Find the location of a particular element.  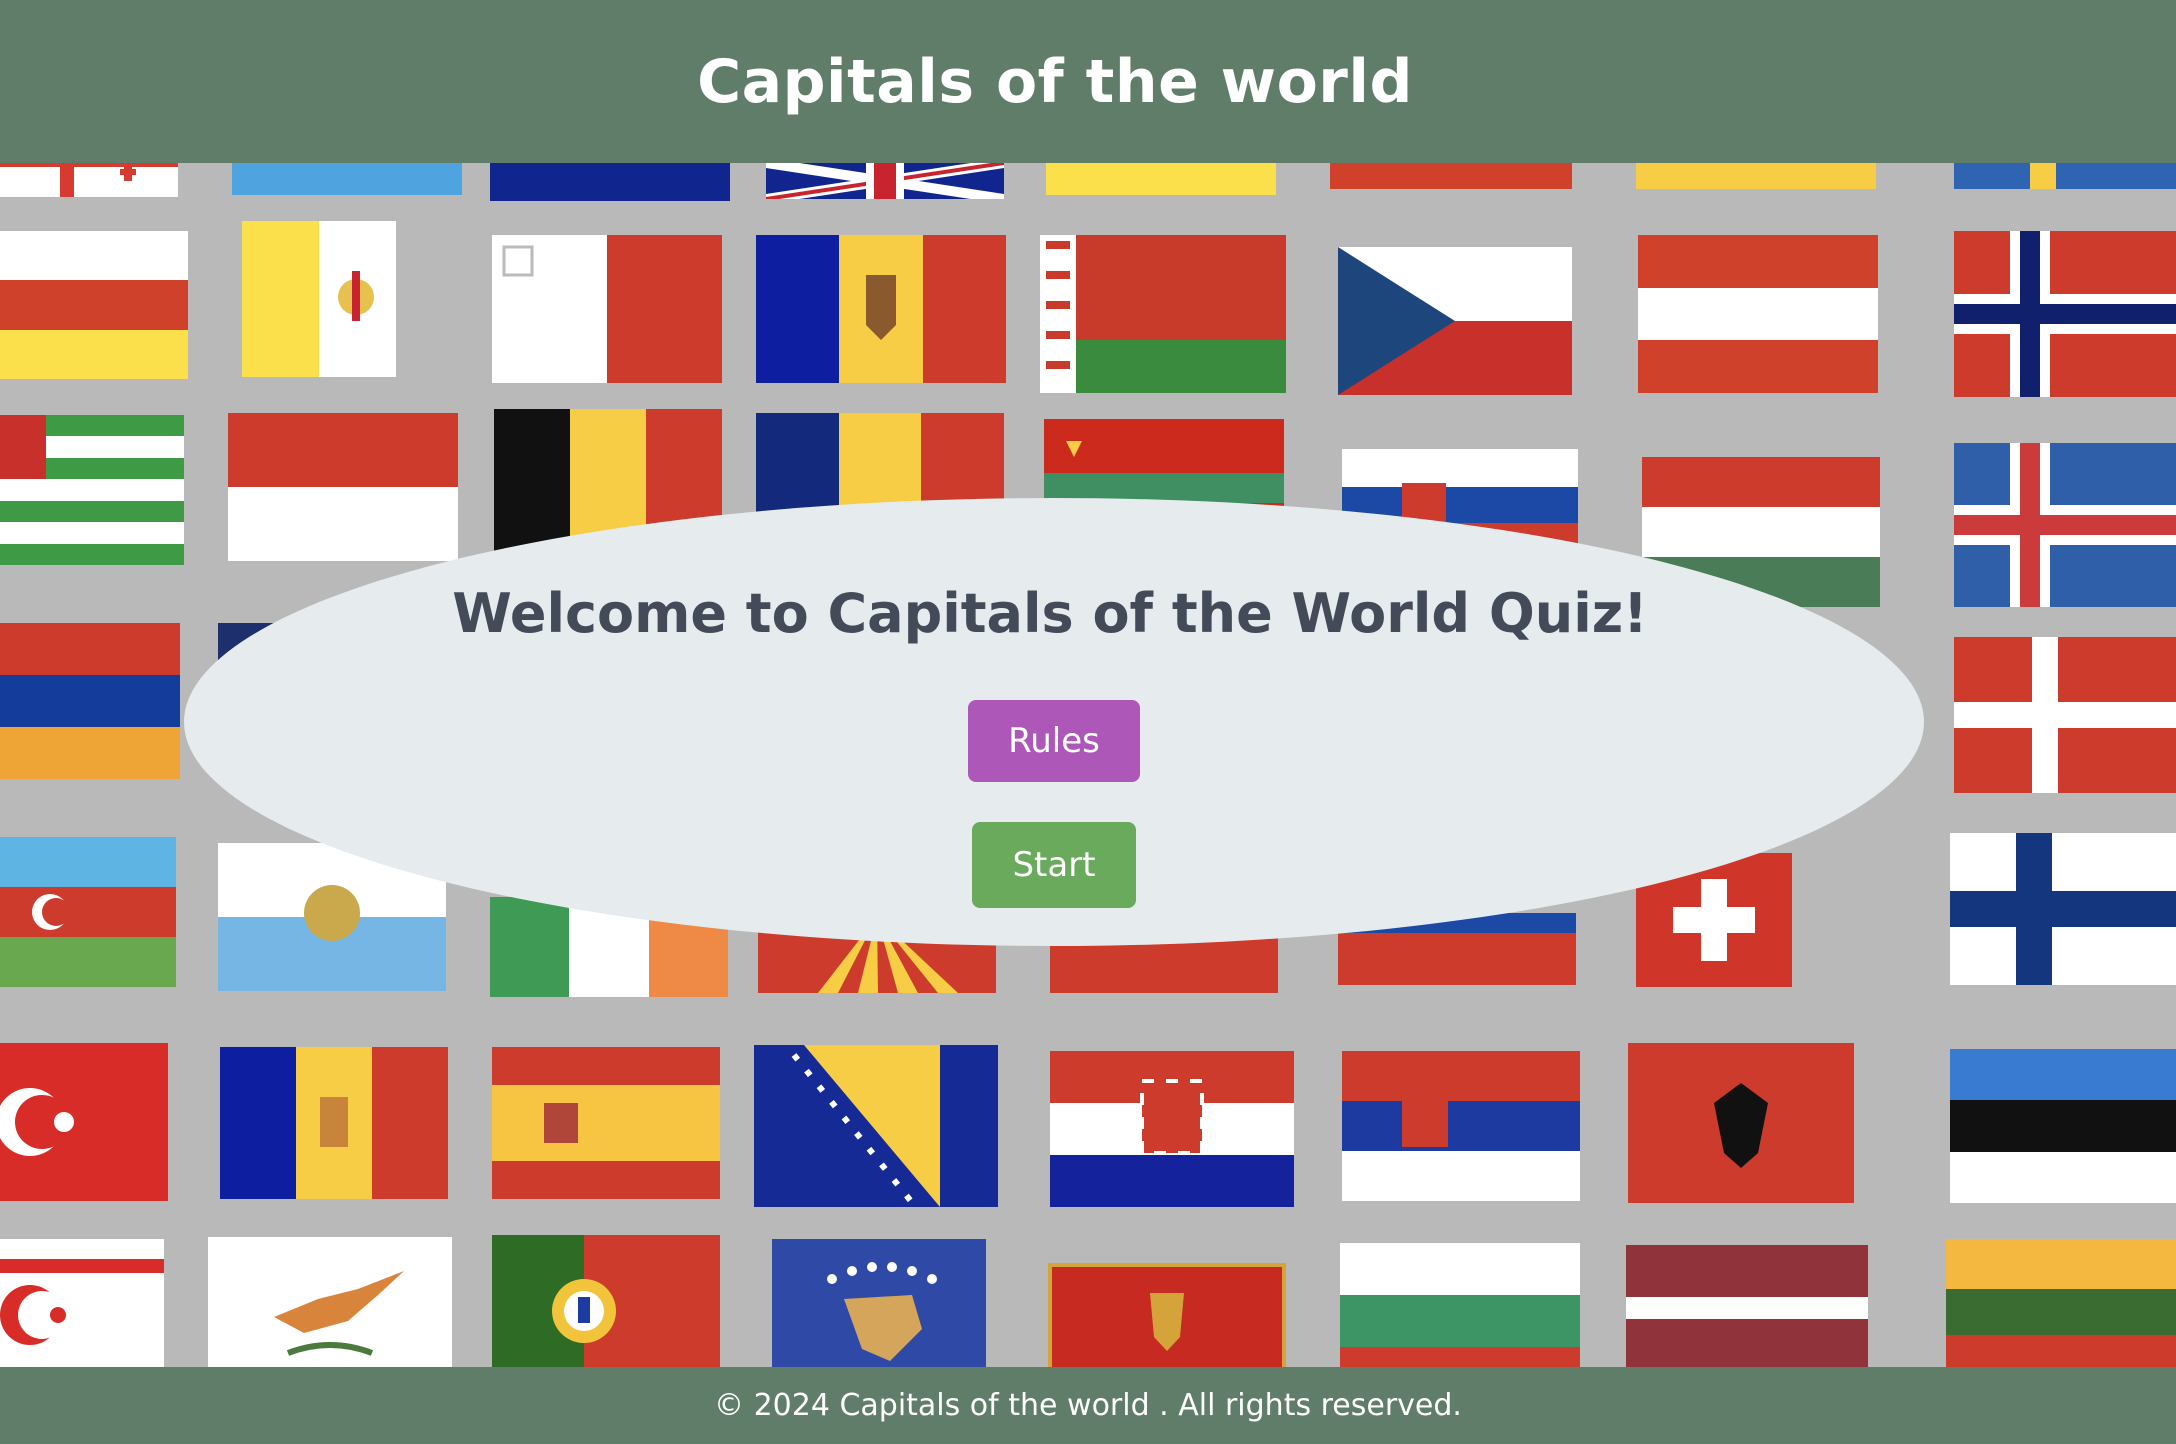

blue-flag-strip is located at coordinates (610, 182).